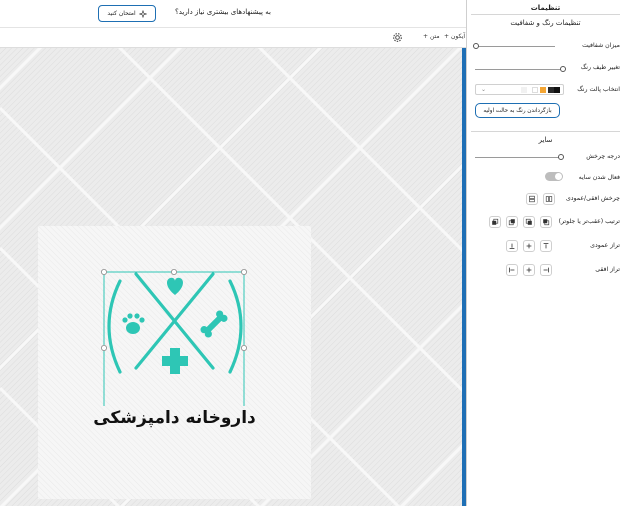 The height and width of the screenshot is (506, 624). I want to click on align-center-button, so click(529, 270).